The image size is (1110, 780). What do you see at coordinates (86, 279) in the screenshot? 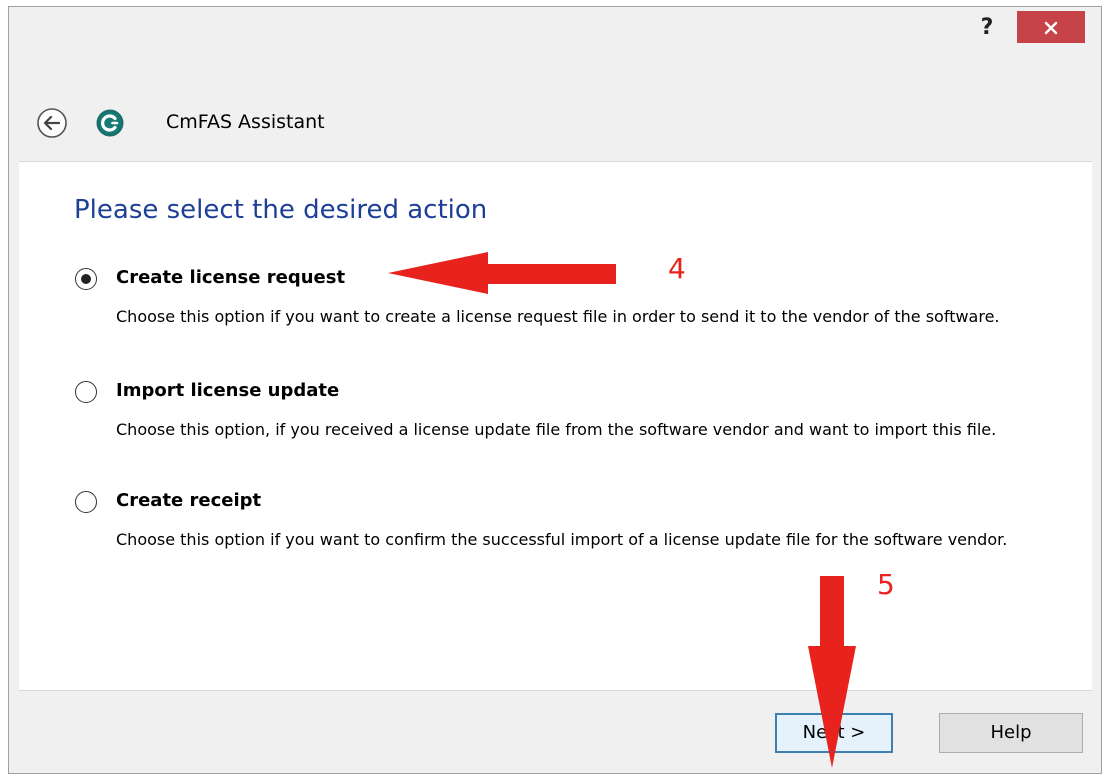
I see `radio-create-license-request` at bounding box center [86, 279].